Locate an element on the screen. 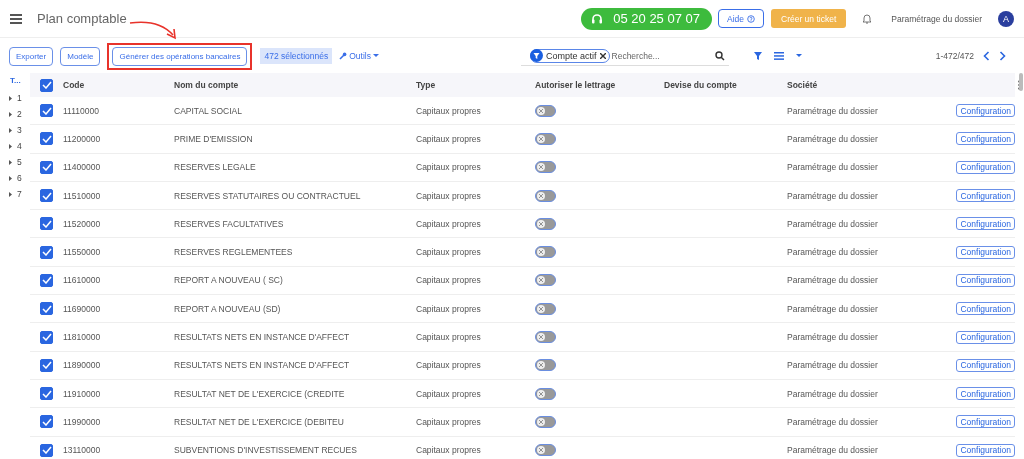 Image resolution: width=1024 pixels, height=459 pixels. tree-item: 3 is located at coordinates (19, 130).